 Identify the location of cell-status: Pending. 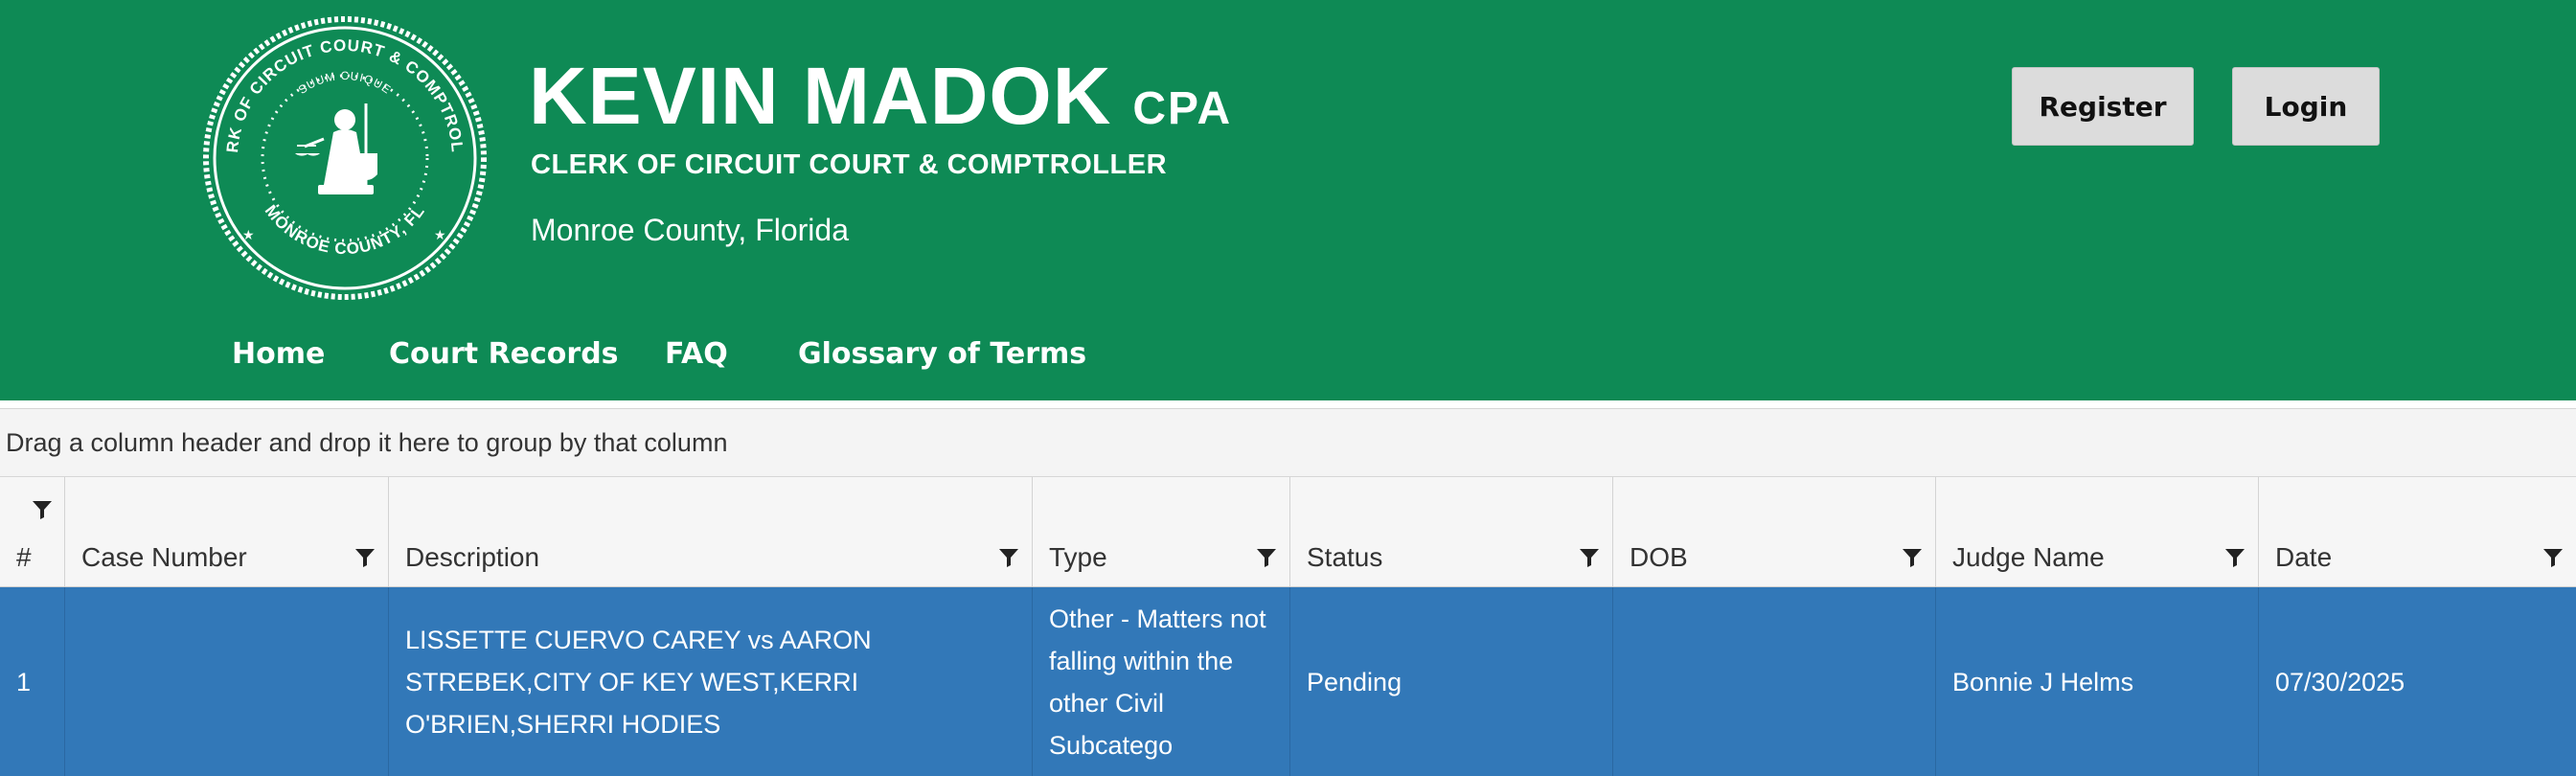
(1452, 682).